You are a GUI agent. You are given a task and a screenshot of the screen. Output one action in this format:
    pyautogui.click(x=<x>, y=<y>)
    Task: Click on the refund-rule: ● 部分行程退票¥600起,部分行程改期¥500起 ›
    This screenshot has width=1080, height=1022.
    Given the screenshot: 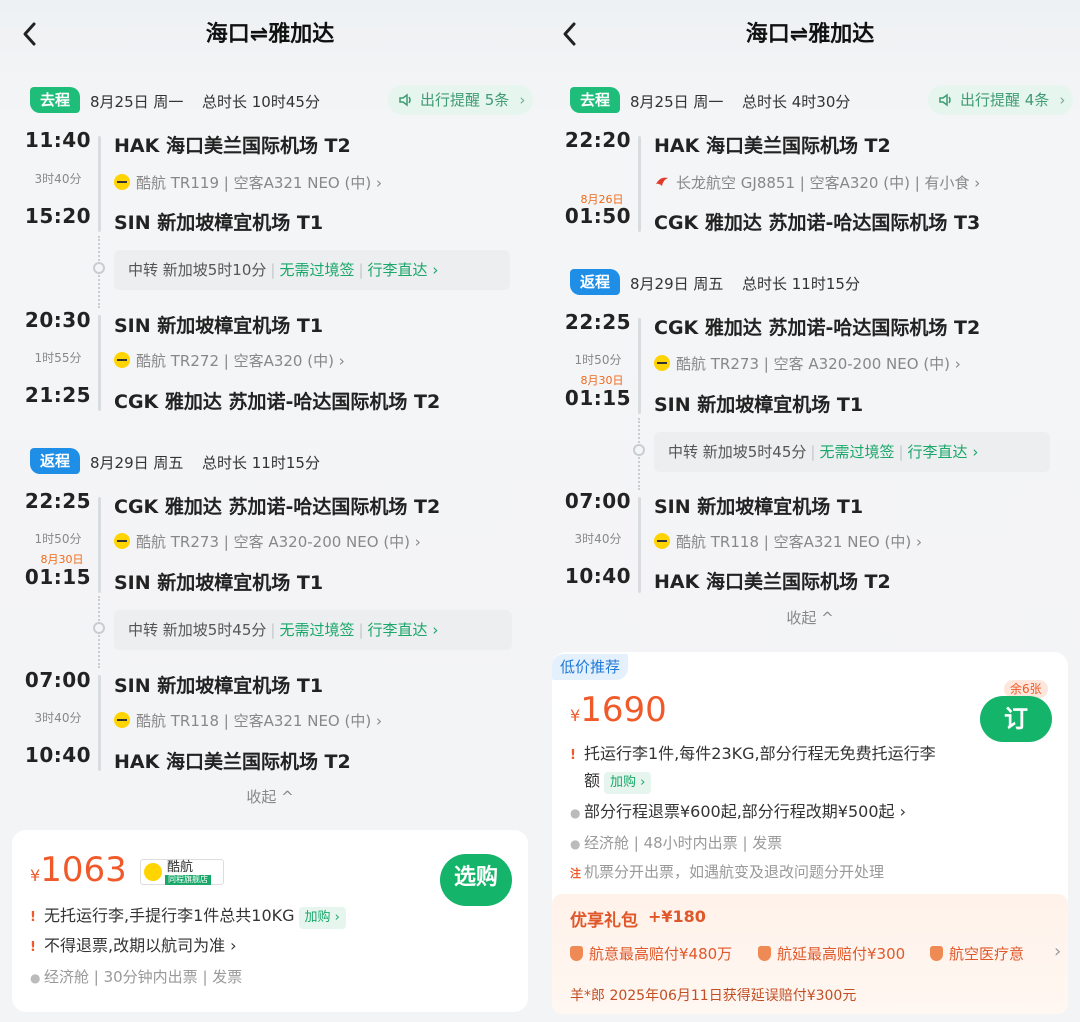 What is the action you would take?
    pyautogui.click(x=738, y=810)
    